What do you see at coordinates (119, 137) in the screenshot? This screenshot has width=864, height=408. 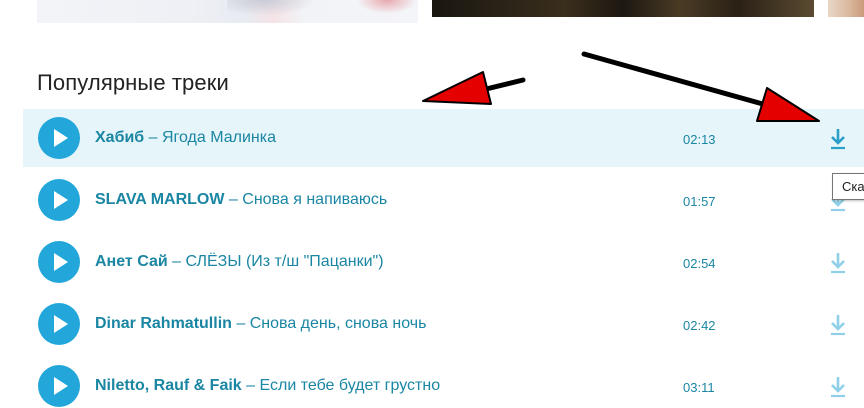 I see `track-artist: Хабиб` at bounding box center [119, 137].